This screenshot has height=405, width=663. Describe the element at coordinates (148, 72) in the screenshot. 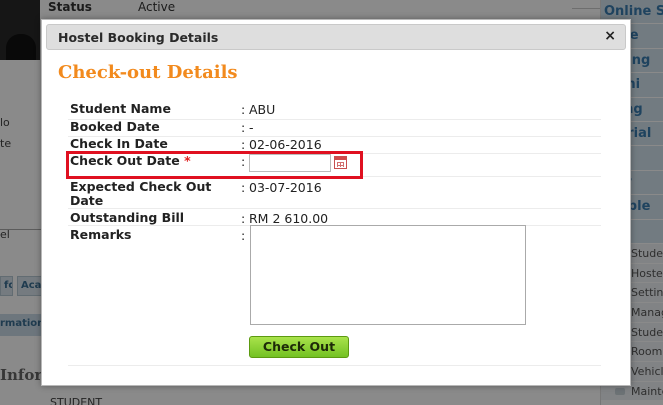

I see `section-title: Check-out Details` at that location.